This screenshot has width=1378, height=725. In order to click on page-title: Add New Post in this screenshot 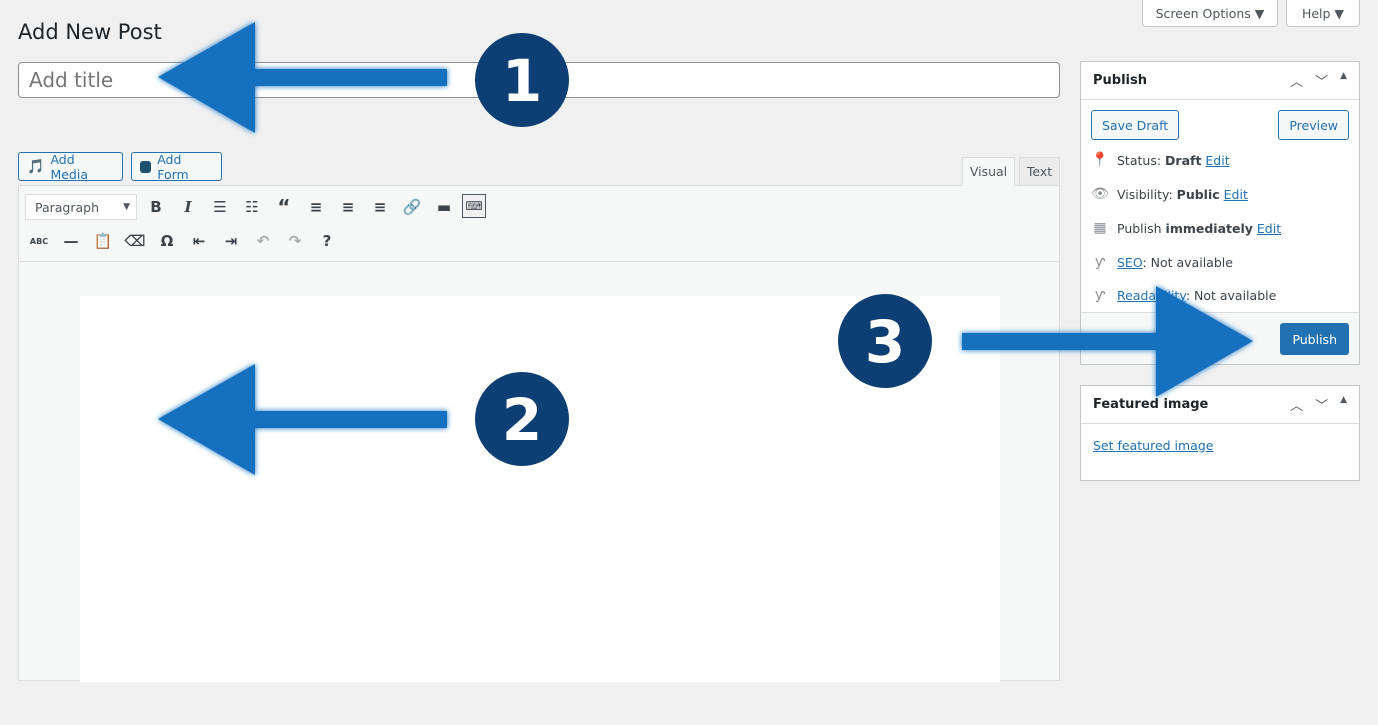, I will do `click(90, 32)`.